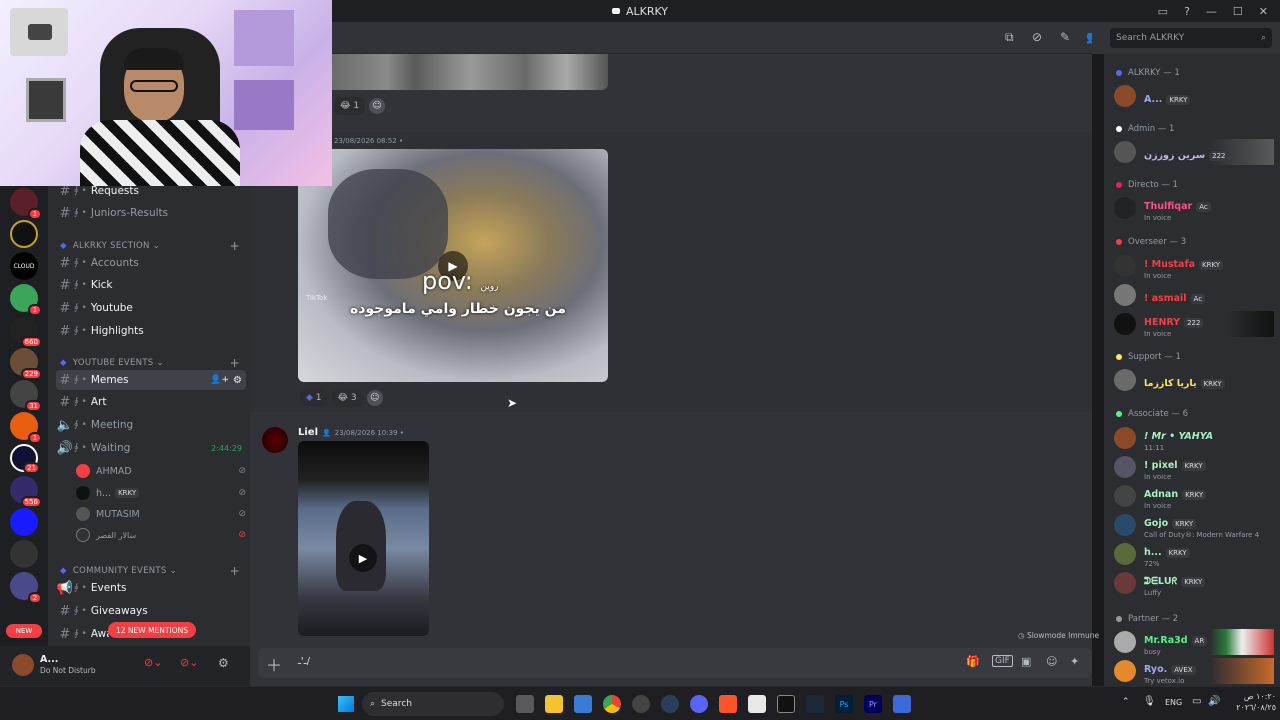 The width and height of the screenshot is (1280, 720). I want to click on mic-muted-icon: ⊘⌄, so click(153, 662).